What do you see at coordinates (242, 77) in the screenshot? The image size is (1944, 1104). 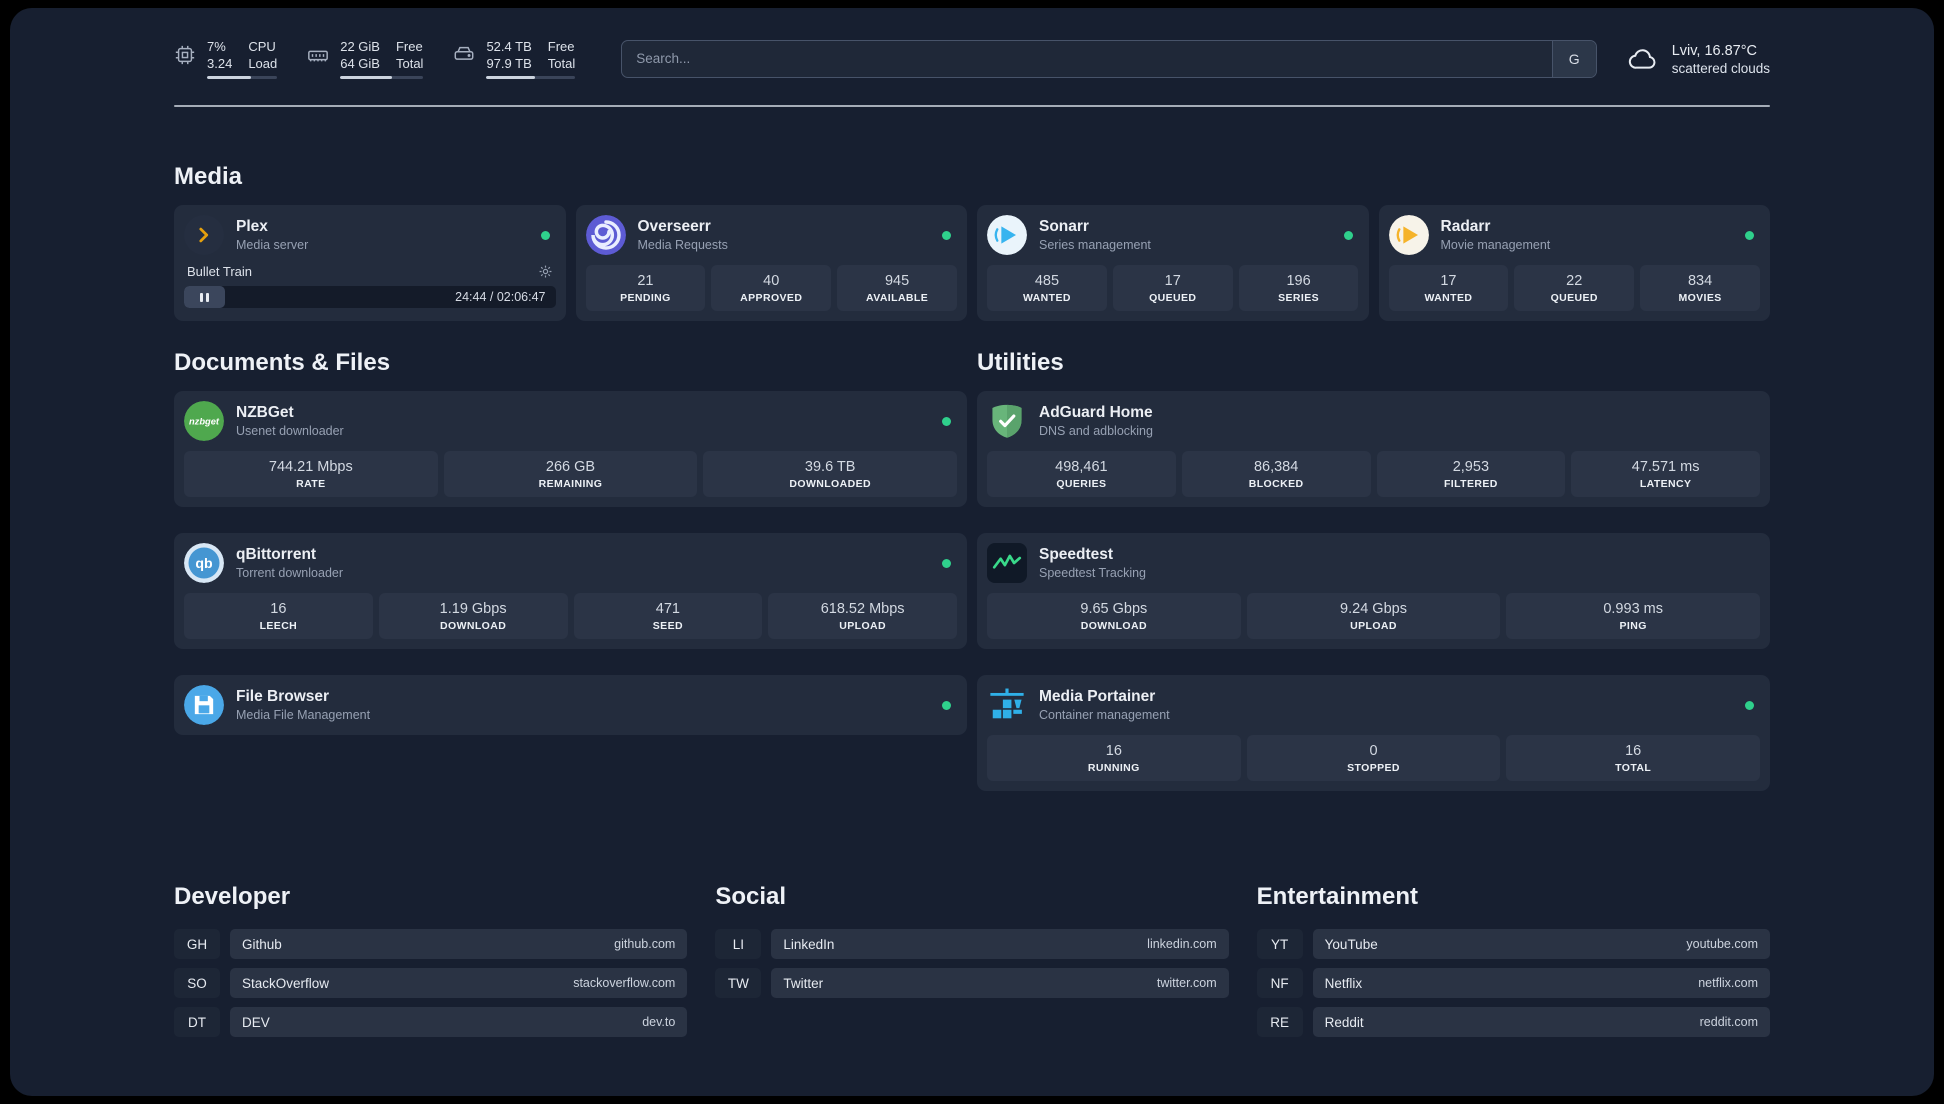 I see `cpu-progress-bar` at bounding box center [242, 77].